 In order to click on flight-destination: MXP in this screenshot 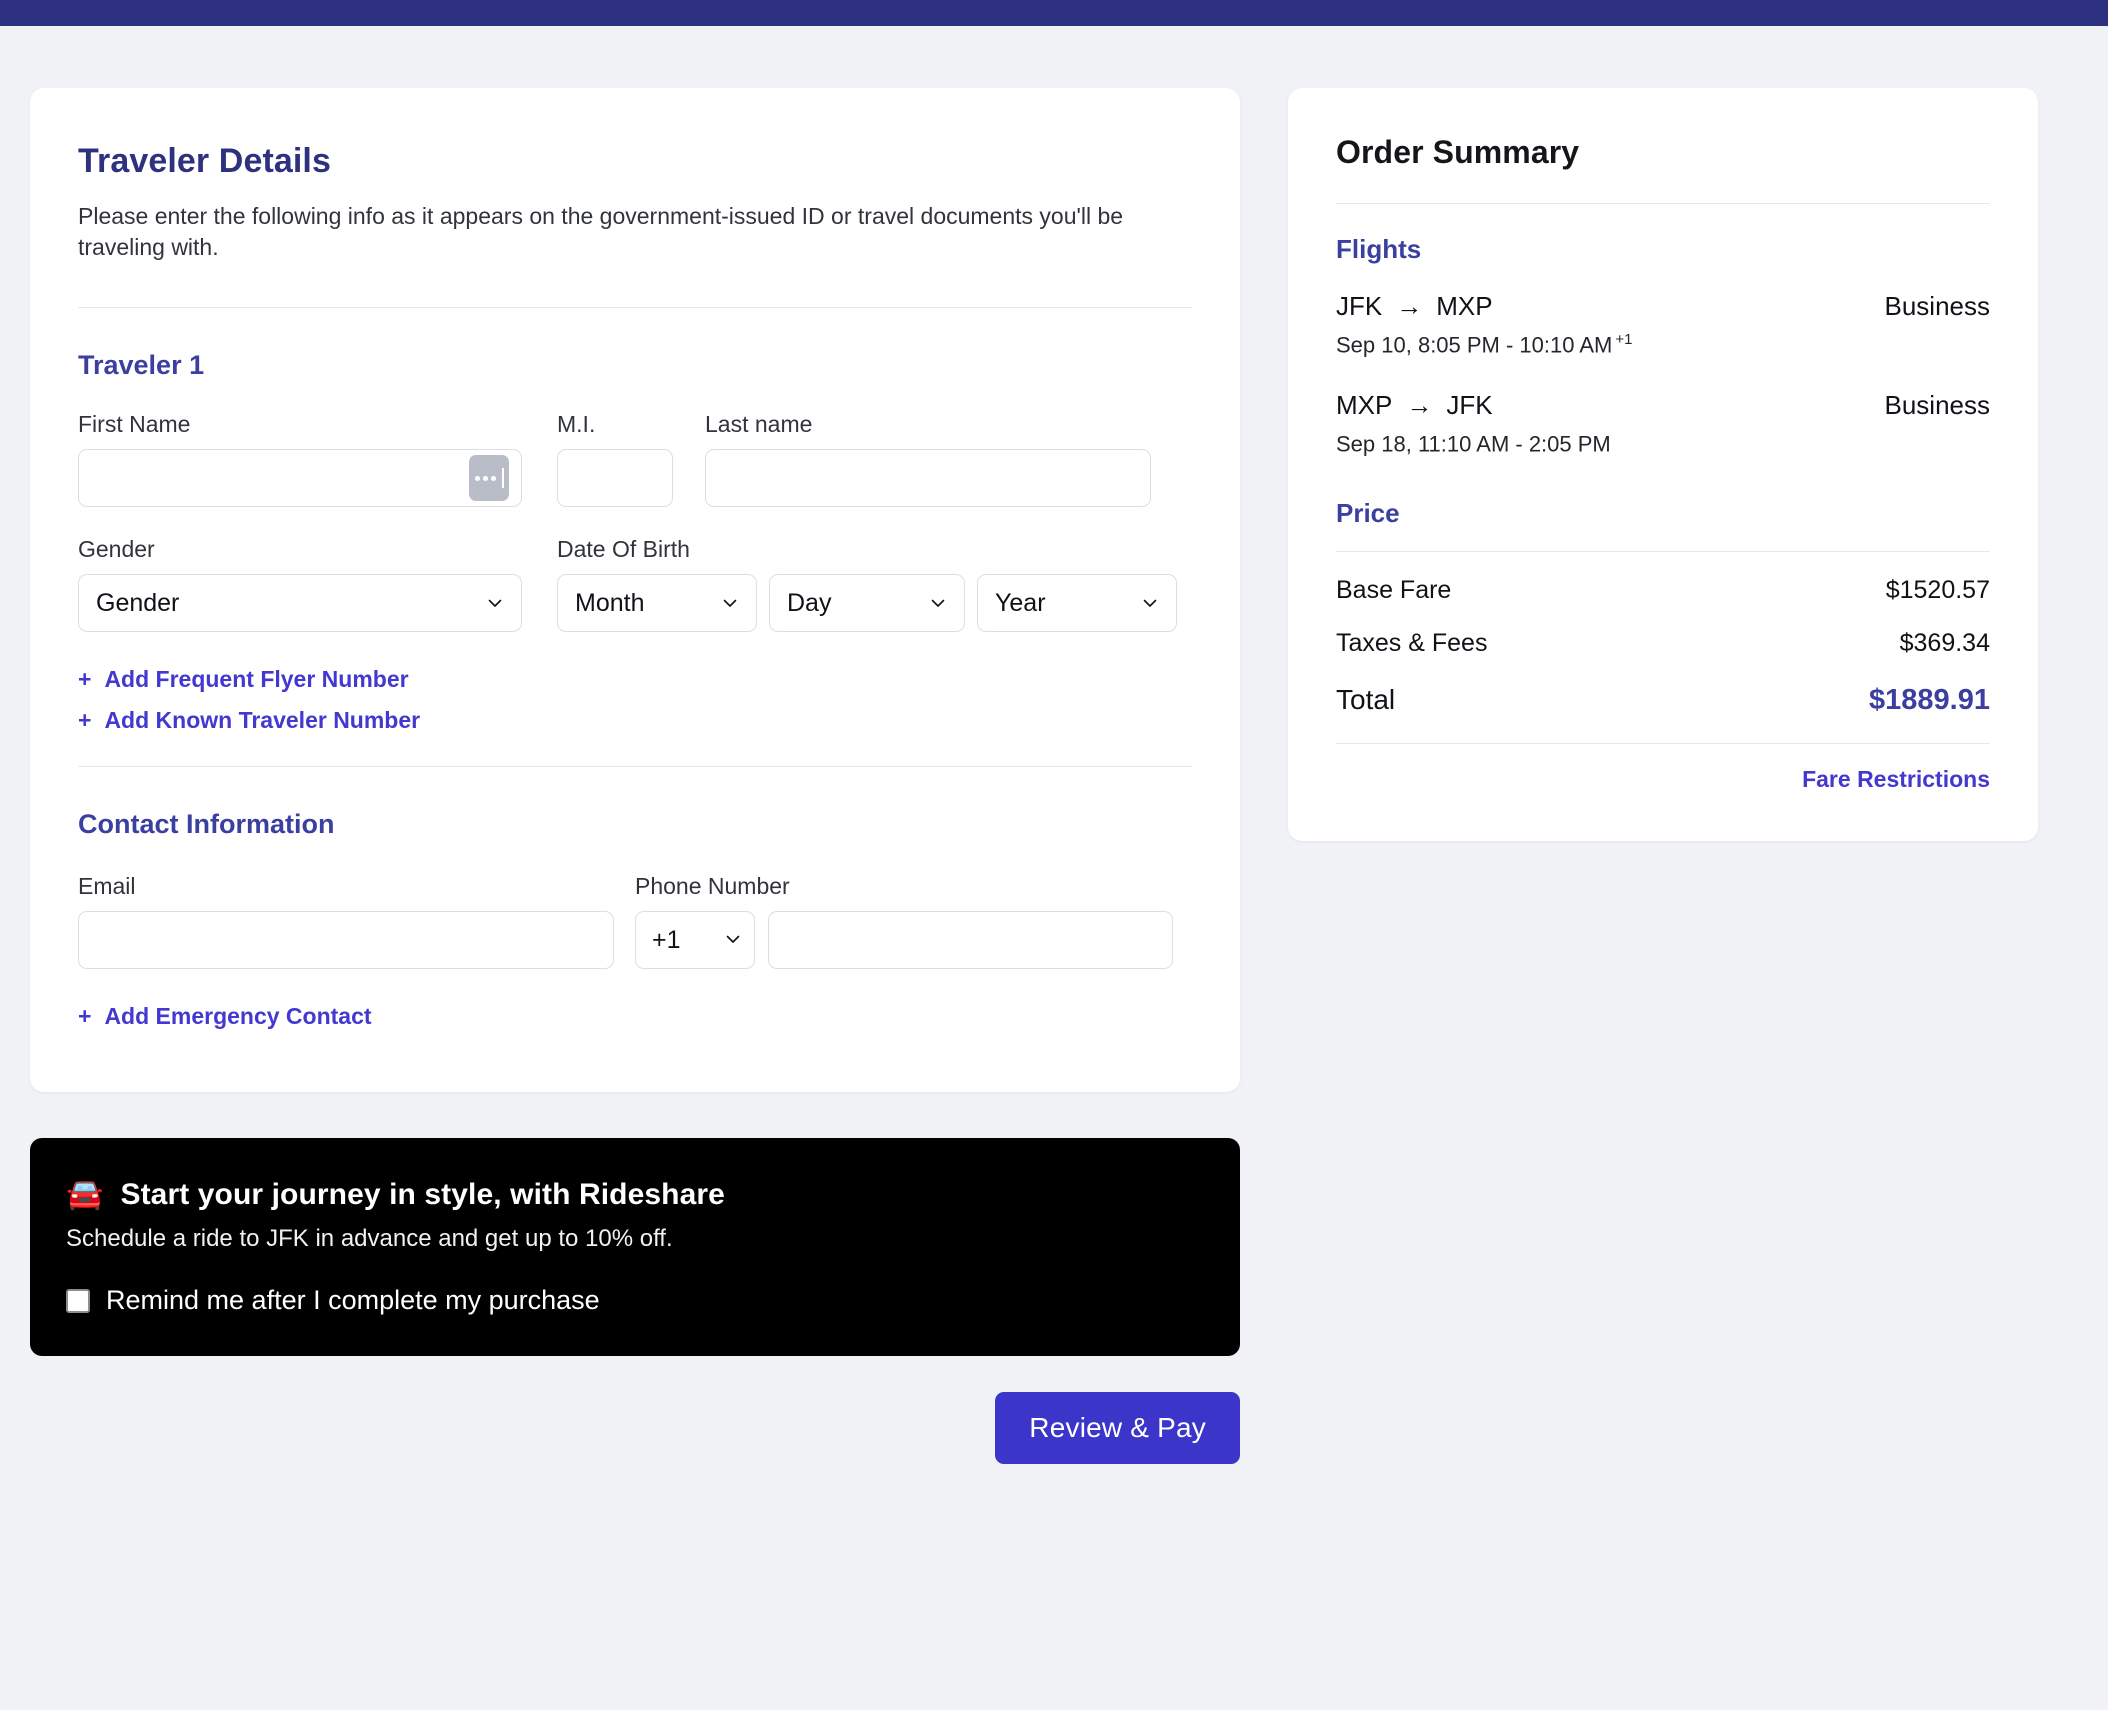, I will do `click(1464, 306)`.